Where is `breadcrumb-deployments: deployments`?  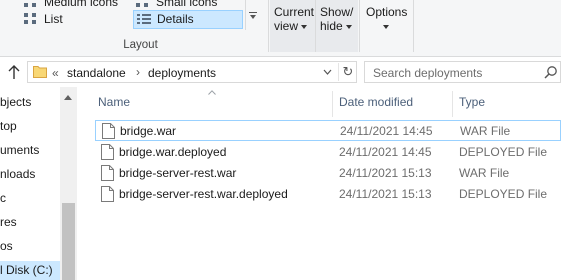 breadcrumb-deployments: deployments is located at coordinates (182, 73).